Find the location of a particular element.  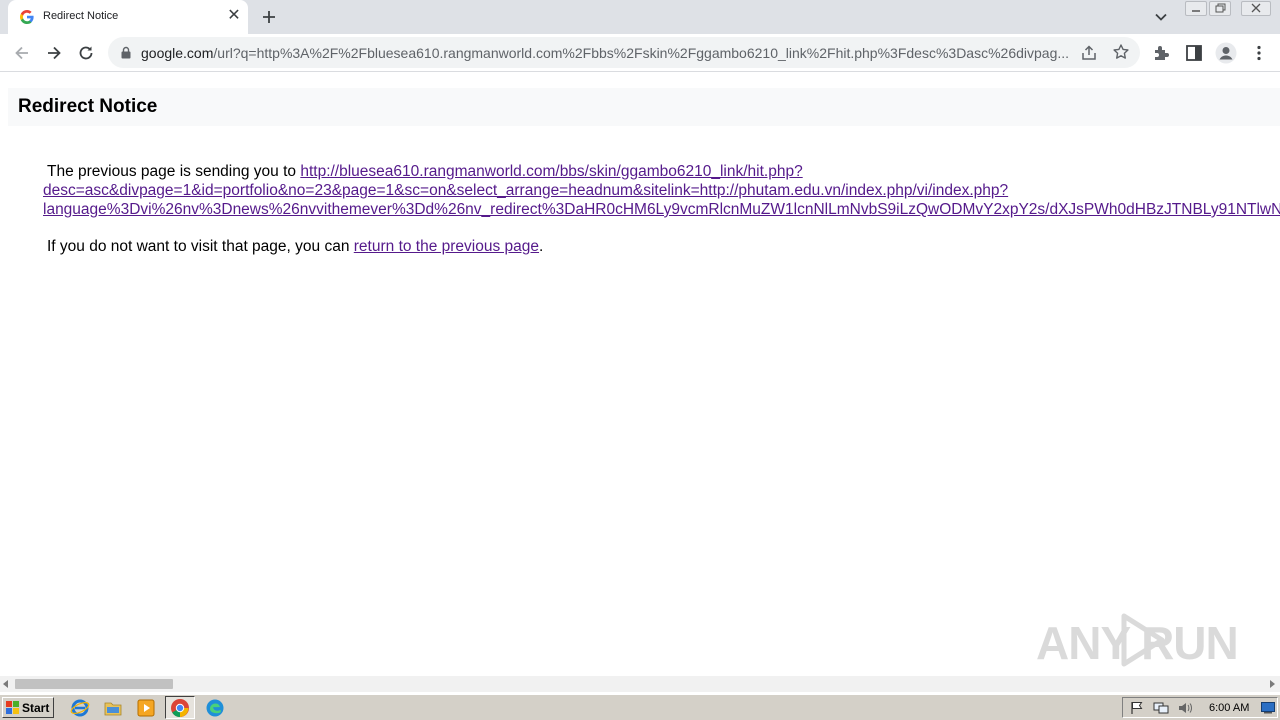

sending-prefix-text: The previous page is sending you to is located at coordinates (172, 171).